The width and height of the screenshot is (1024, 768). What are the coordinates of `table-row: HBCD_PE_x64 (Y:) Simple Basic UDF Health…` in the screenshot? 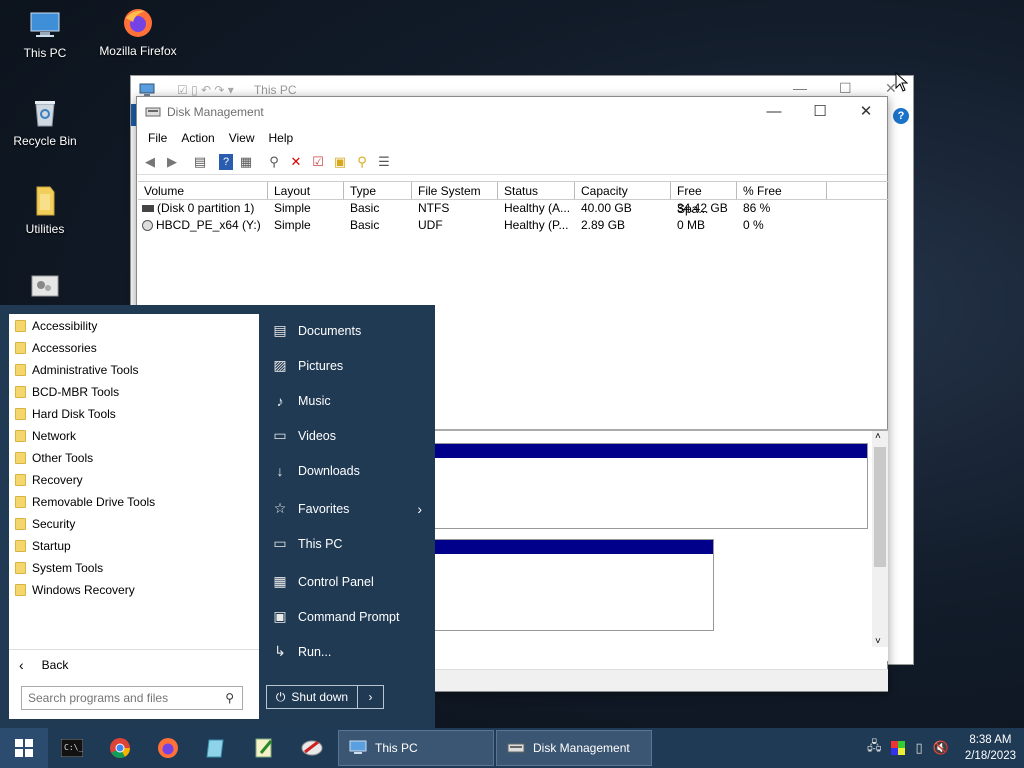 It's located at (513, 225).